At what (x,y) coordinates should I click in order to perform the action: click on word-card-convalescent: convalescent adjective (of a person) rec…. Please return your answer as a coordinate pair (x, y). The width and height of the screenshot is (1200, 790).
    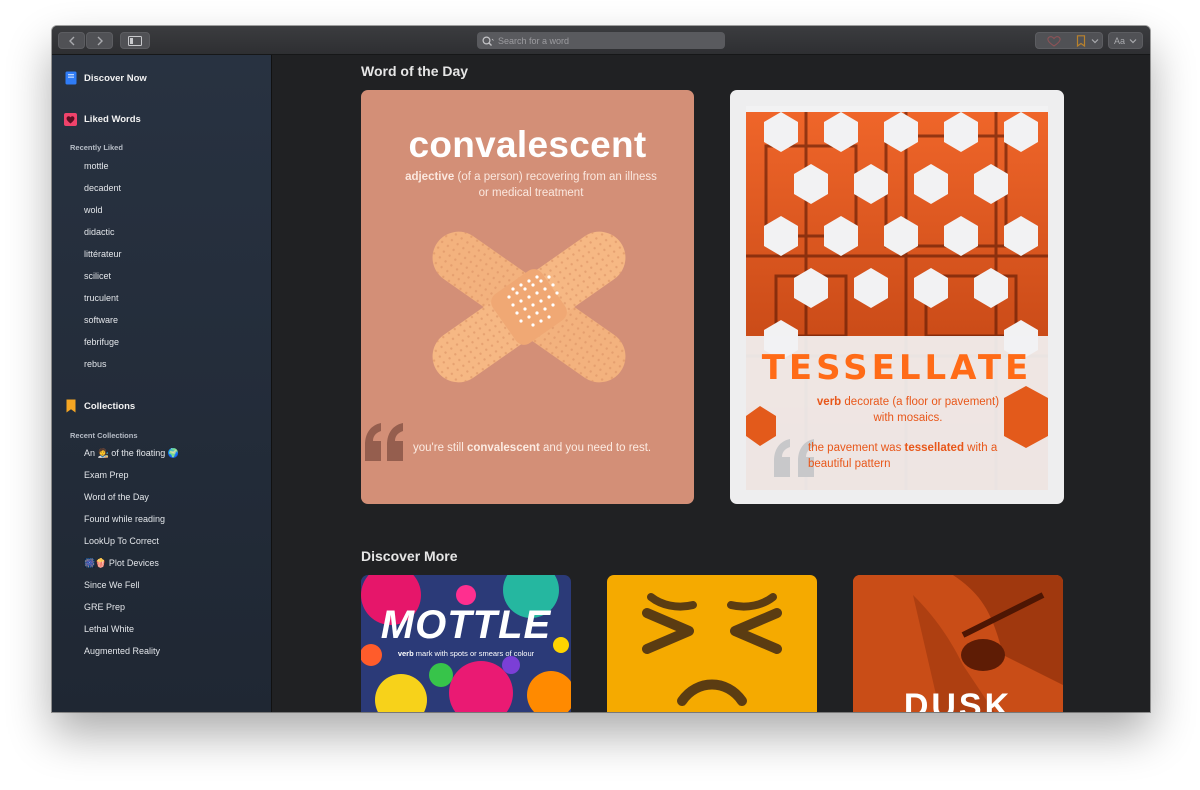
    Looking at the image, I should click on (527, 297).